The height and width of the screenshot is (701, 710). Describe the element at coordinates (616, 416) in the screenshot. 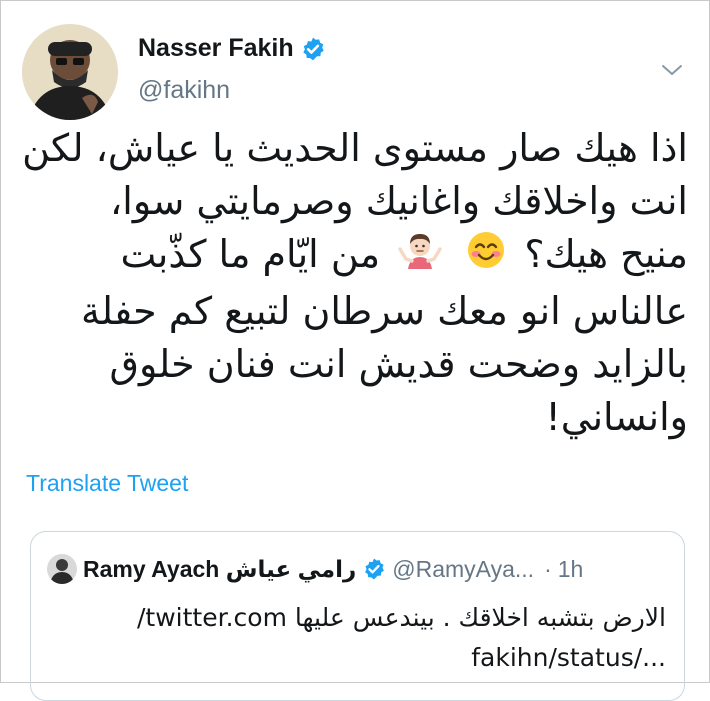

I see `tweet-line: وانساني!` at that location.